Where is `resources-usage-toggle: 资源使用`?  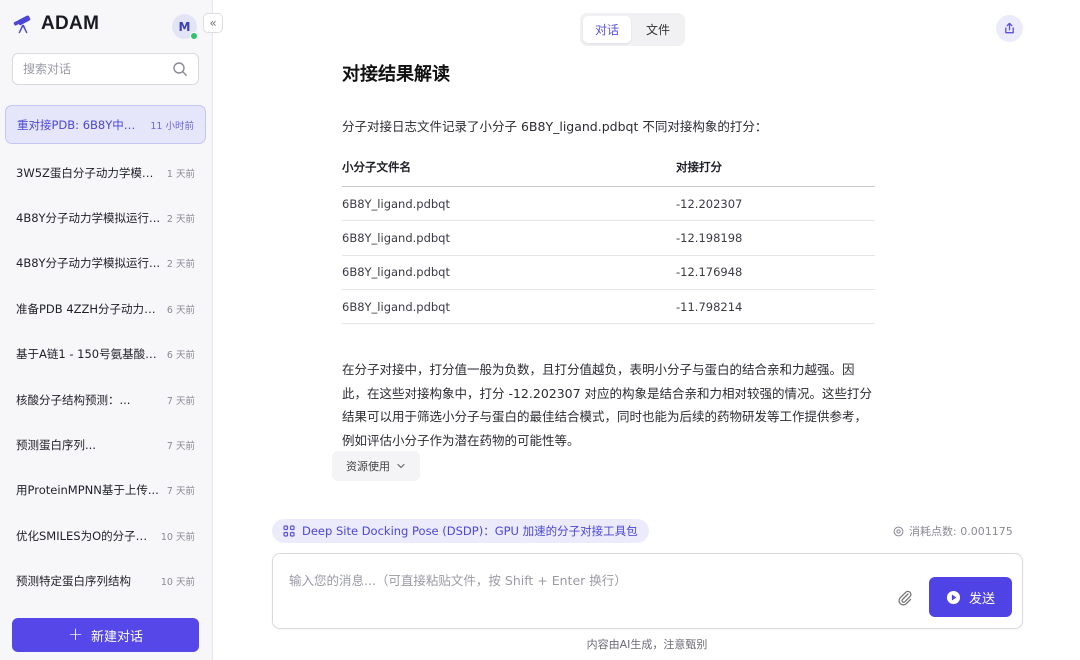
resources-usage-toggle: 资源使用 is located at coordinates (376, 466).